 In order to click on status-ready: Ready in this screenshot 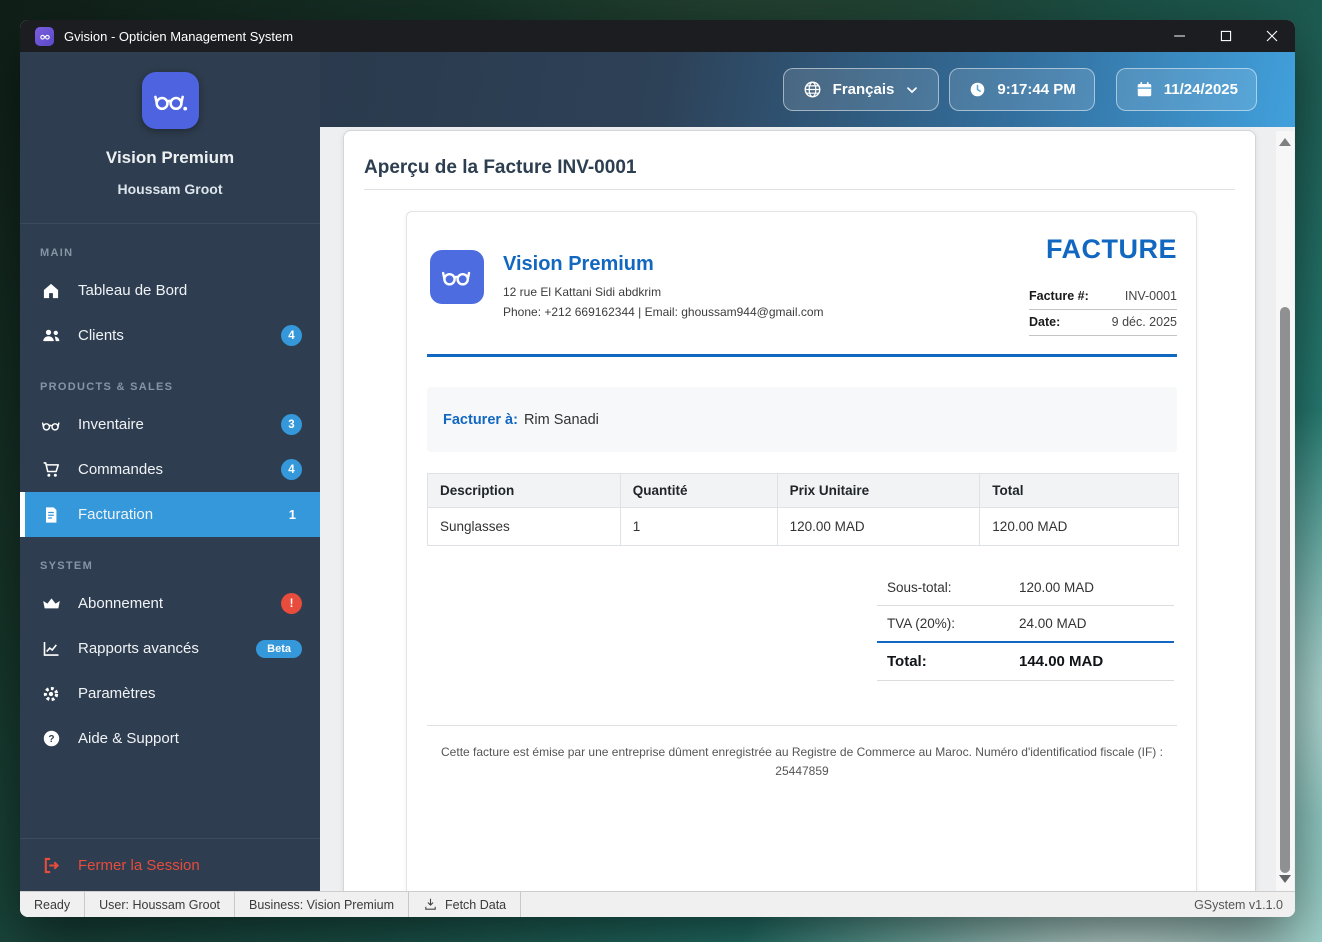, I will do `click(53, 904)`.